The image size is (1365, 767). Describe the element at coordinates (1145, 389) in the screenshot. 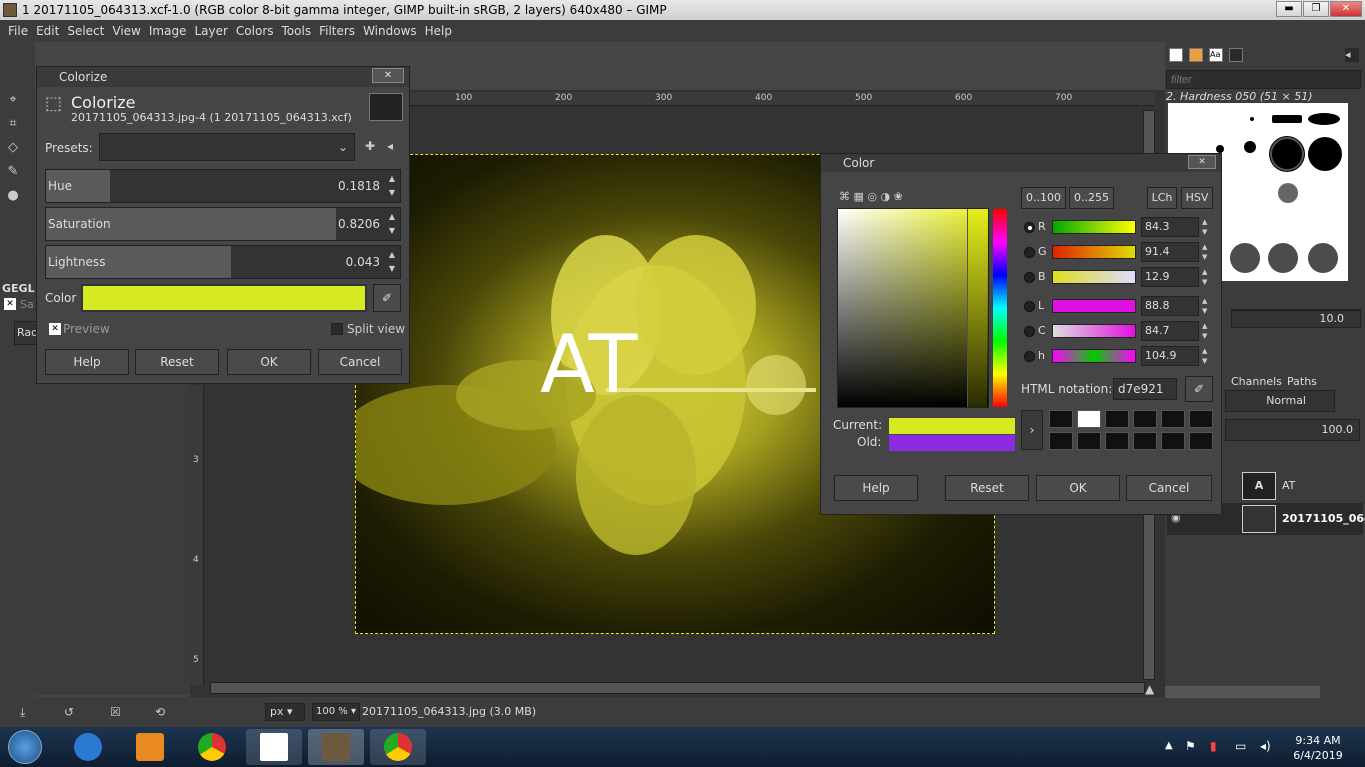

I see `html-notation-input: d7e921` at that location.